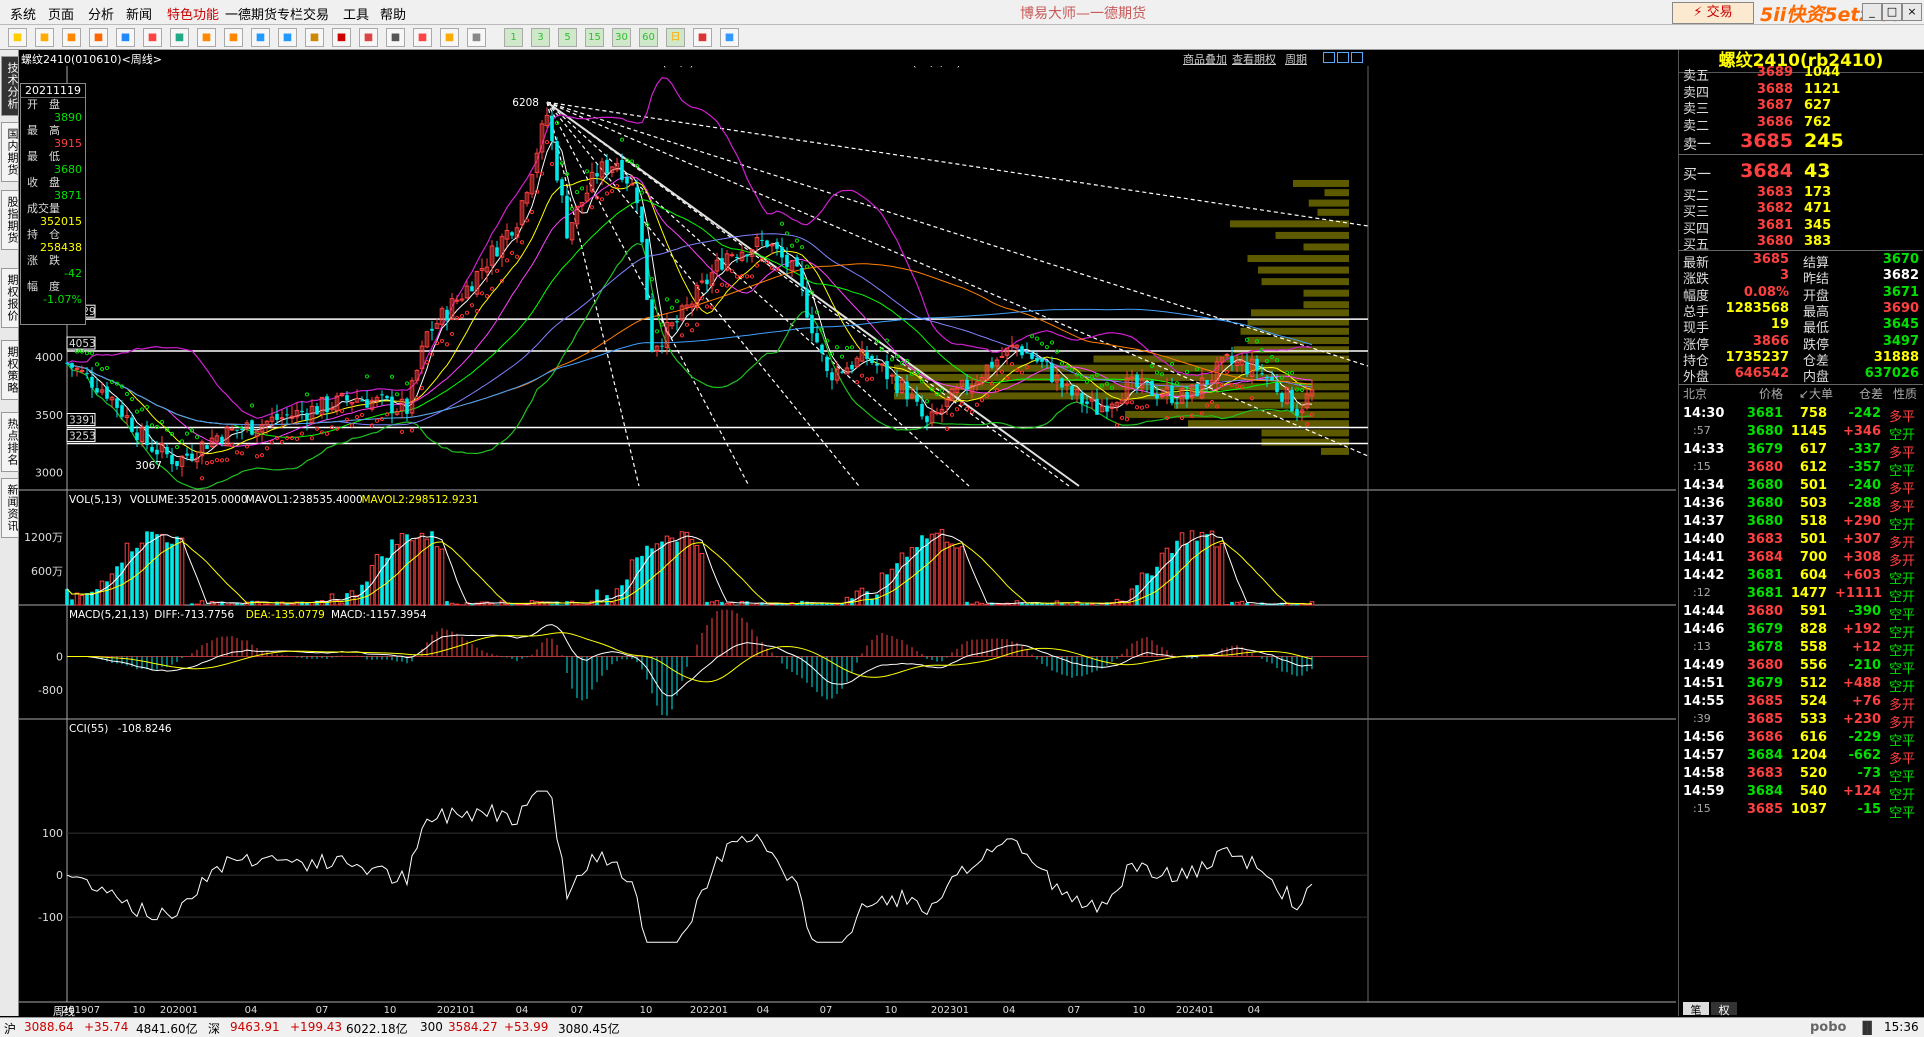  Describe the element at coordinates (193, 13) in the screenshot. I see `menu-item-4: 特色功能` at that location.